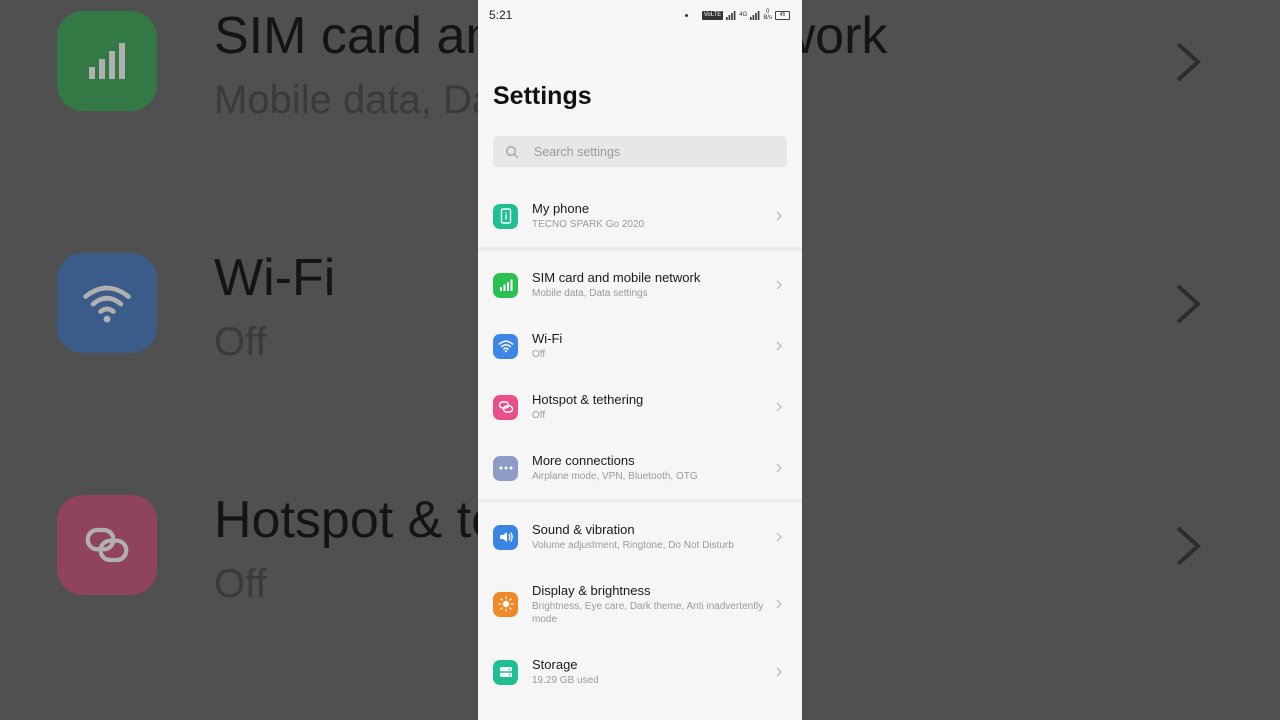 This screenshot has height=720, width=1280. I want to click on item-subtitle: Mobile data, Data settings, so click(590, 293).